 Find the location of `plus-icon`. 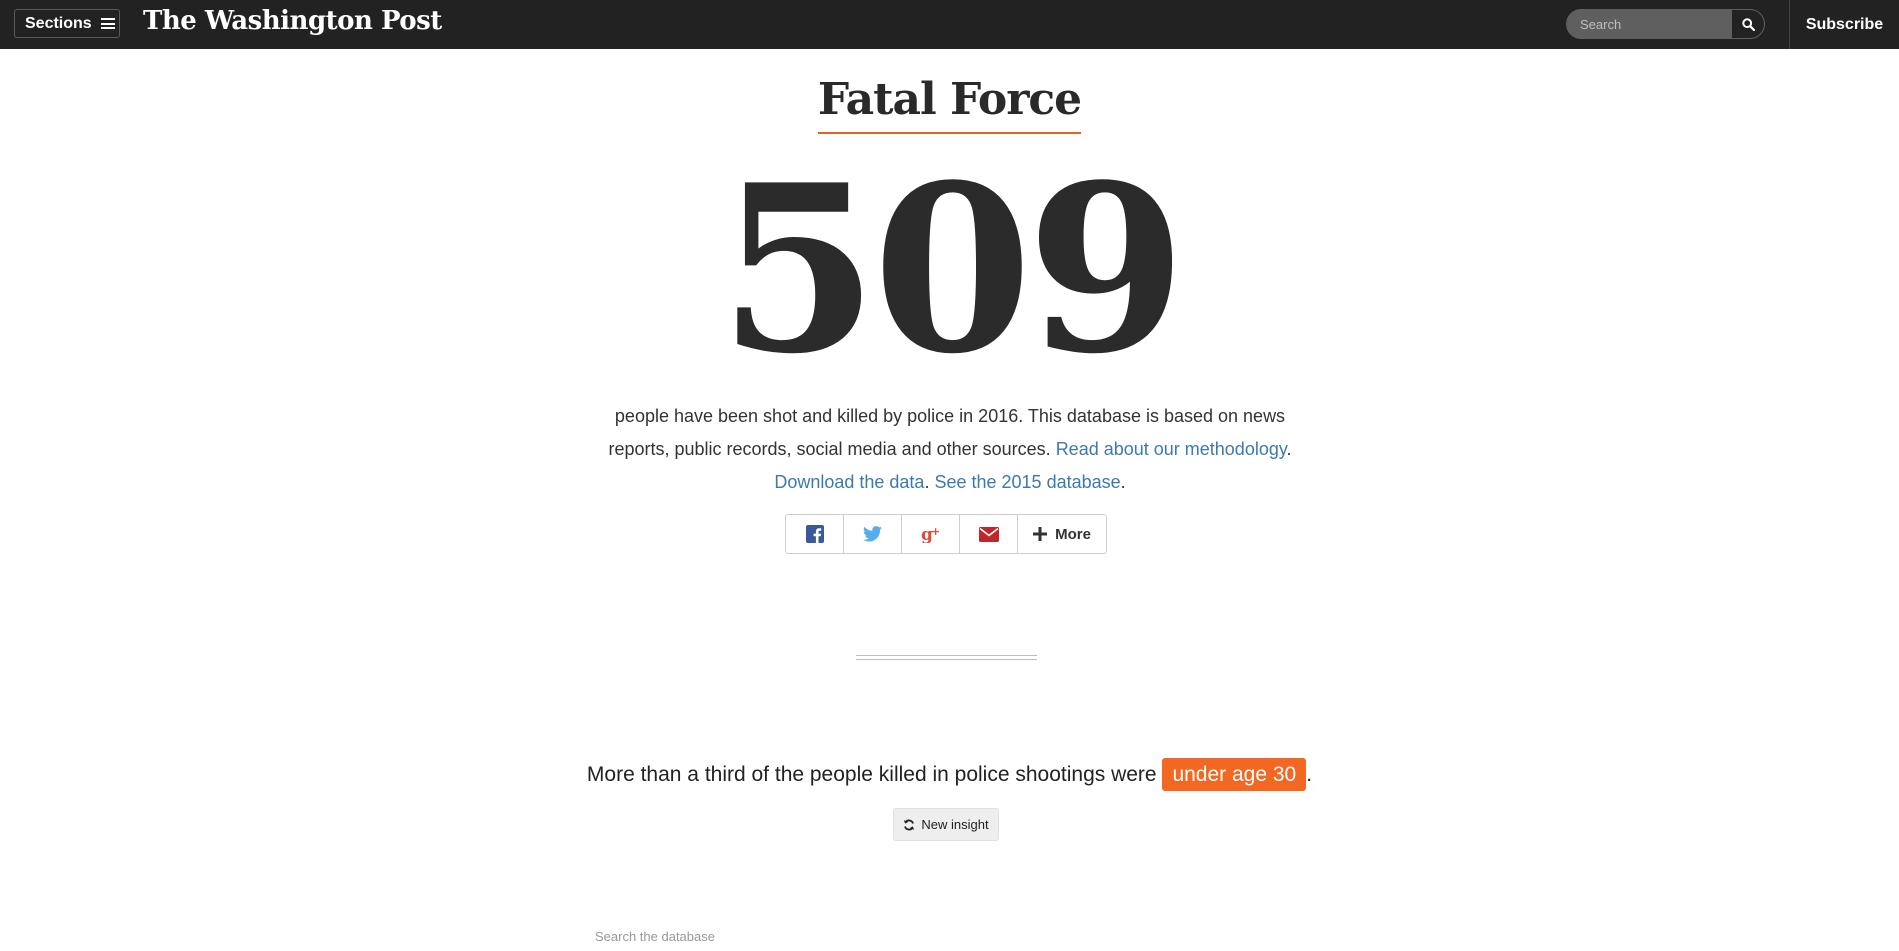

plus-icon is located at coordinates (1040, 534).